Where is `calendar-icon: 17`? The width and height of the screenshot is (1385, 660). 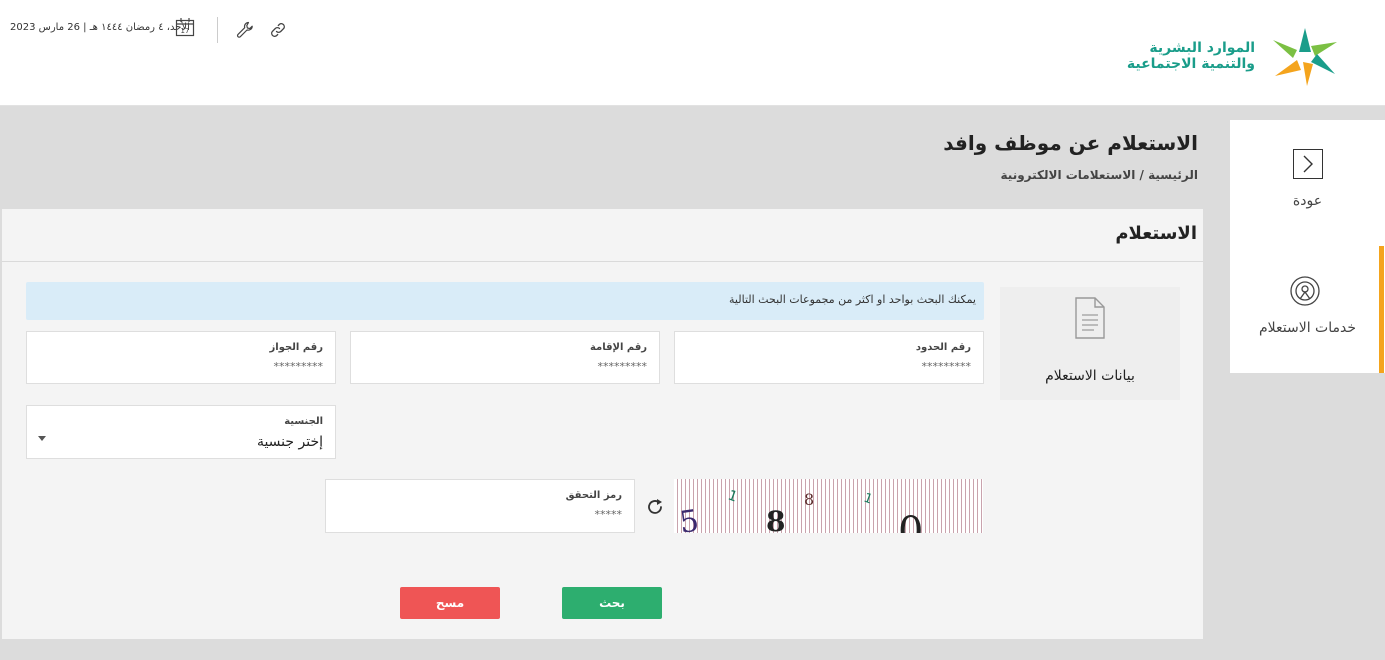 calendar-icon: 17 is located at coordinates (185, 27).